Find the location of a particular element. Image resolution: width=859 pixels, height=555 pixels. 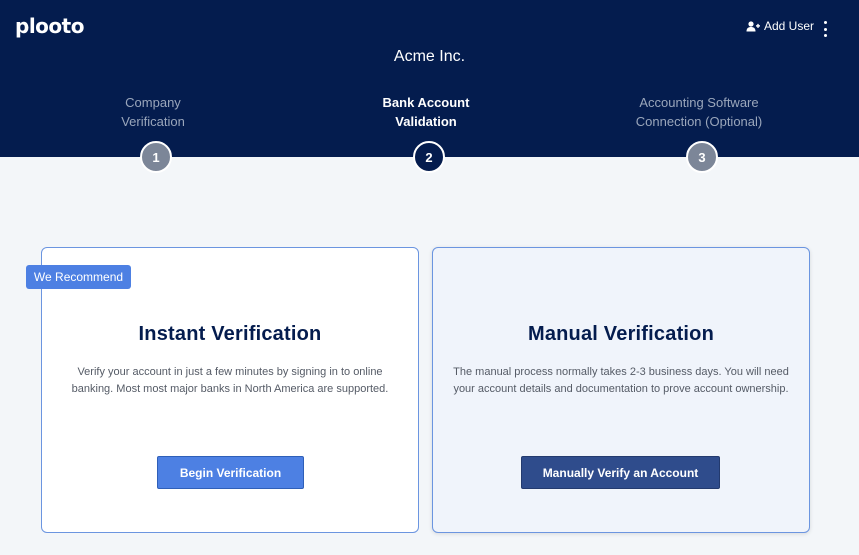

add-user-button: Add User is located at coordinates (780, 26).